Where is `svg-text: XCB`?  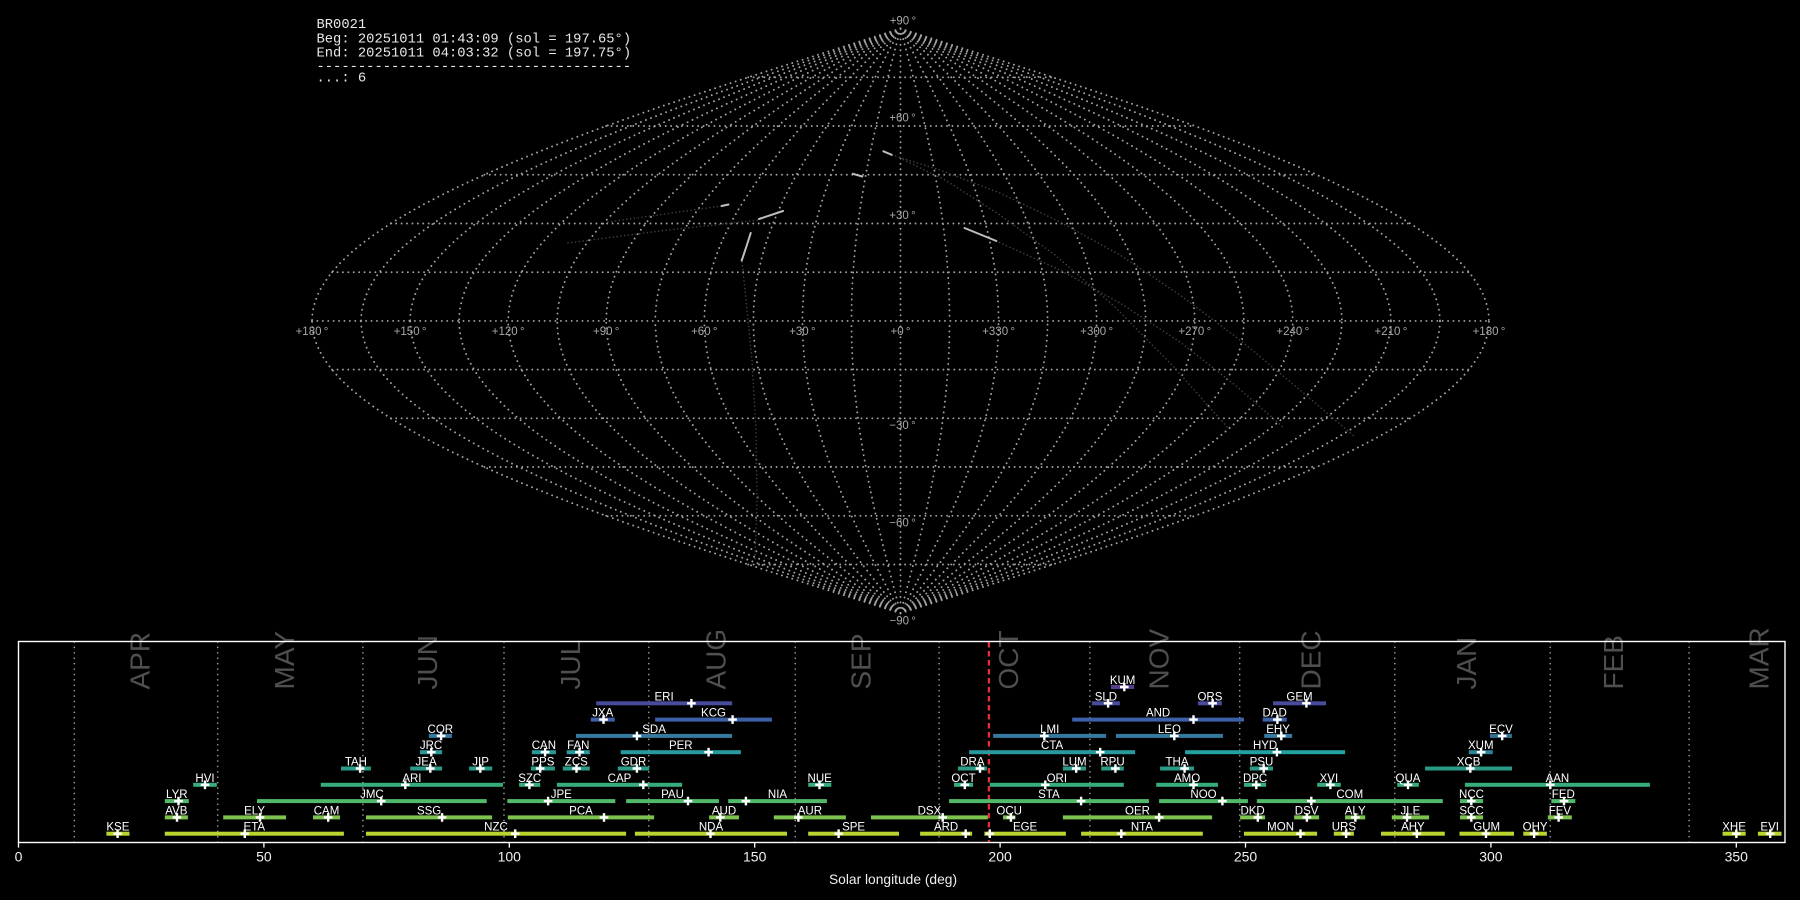 svg-text: XCB is located at coordinates (1469, 763).